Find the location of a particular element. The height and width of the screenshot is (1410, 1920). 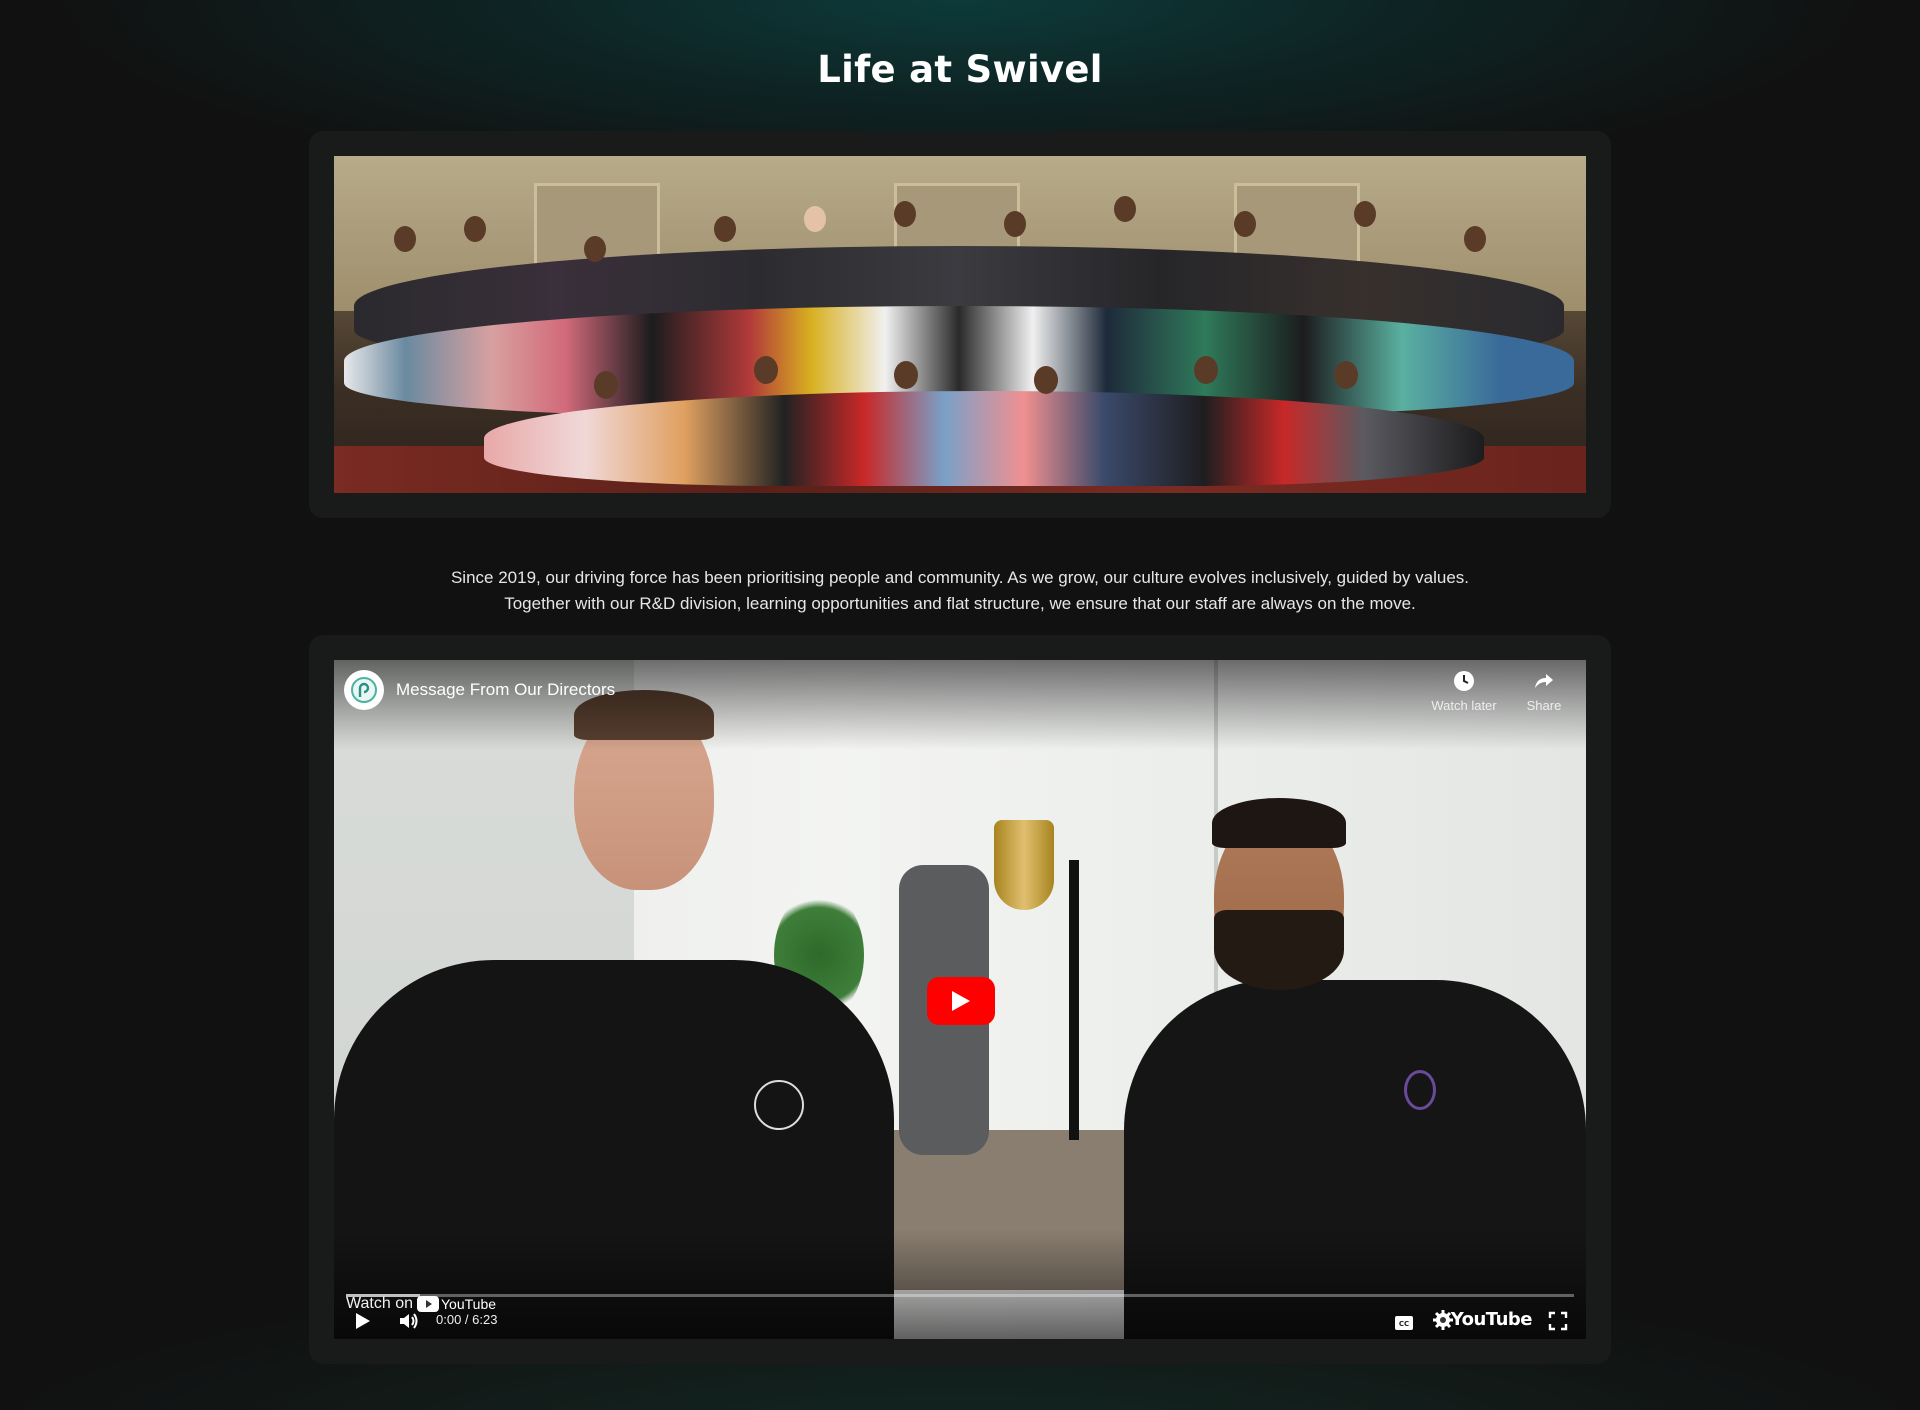

channel-avatar is located at coordinates (364, 690).